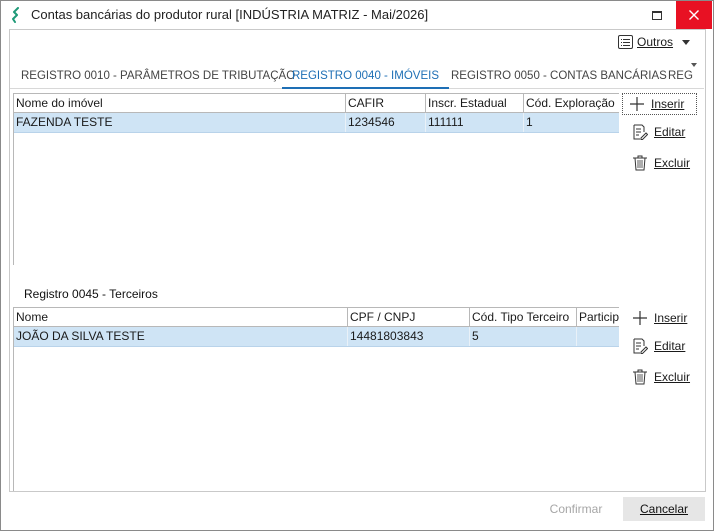 This screenshot has width=714, height=531. I want to click on minimize-icon, so click(657, 15).